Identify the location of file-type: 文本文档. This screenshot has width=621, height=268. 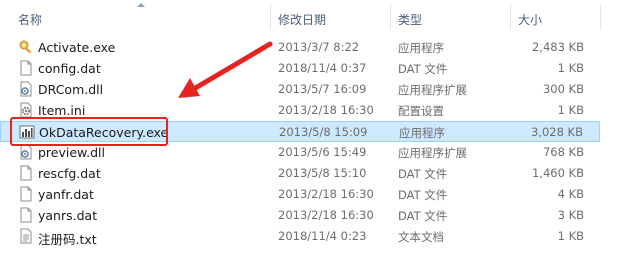
(421, 237).